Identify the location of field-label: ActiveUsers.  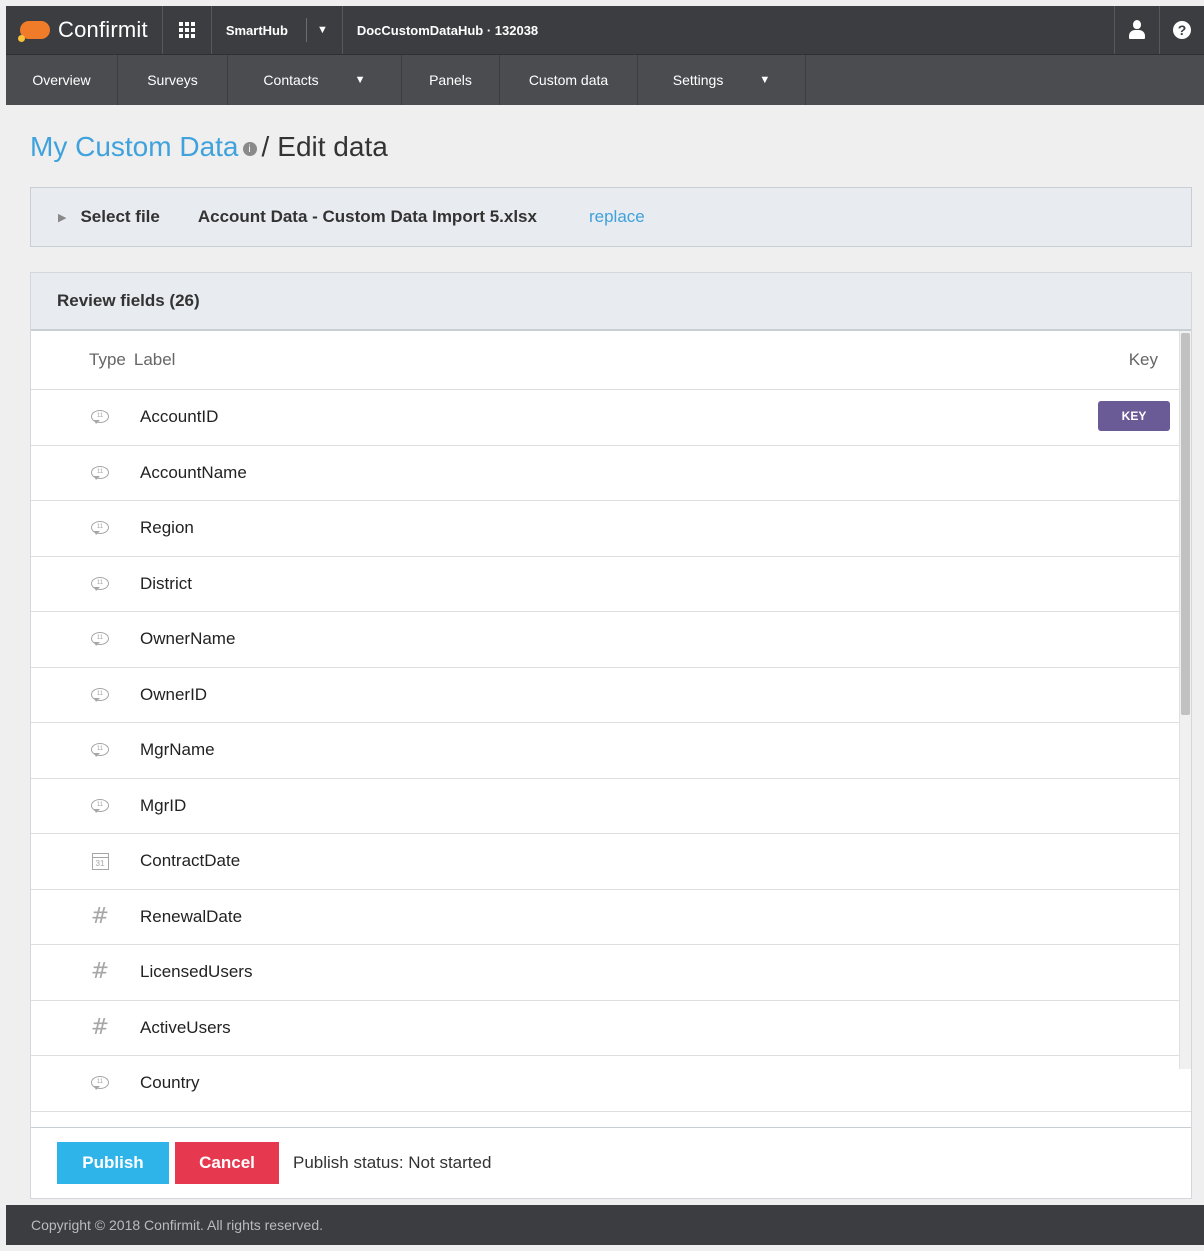
(185, 1027).